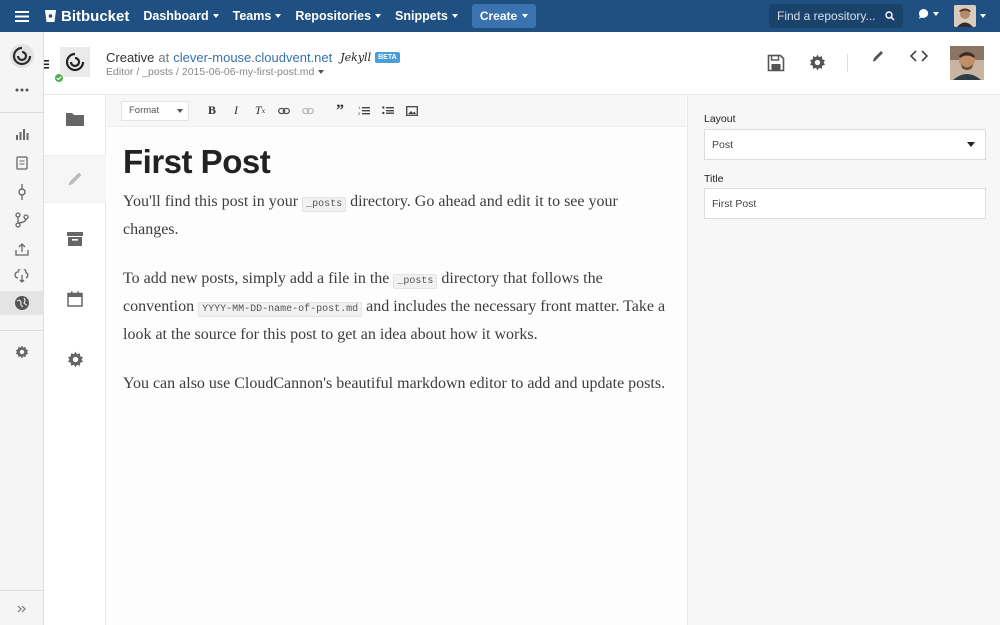 The height and width of the screenshot is (625, 1000). Describe the element at coordinates (923, 13) in the screenshot. I see `help-bubble-icon` at that location.